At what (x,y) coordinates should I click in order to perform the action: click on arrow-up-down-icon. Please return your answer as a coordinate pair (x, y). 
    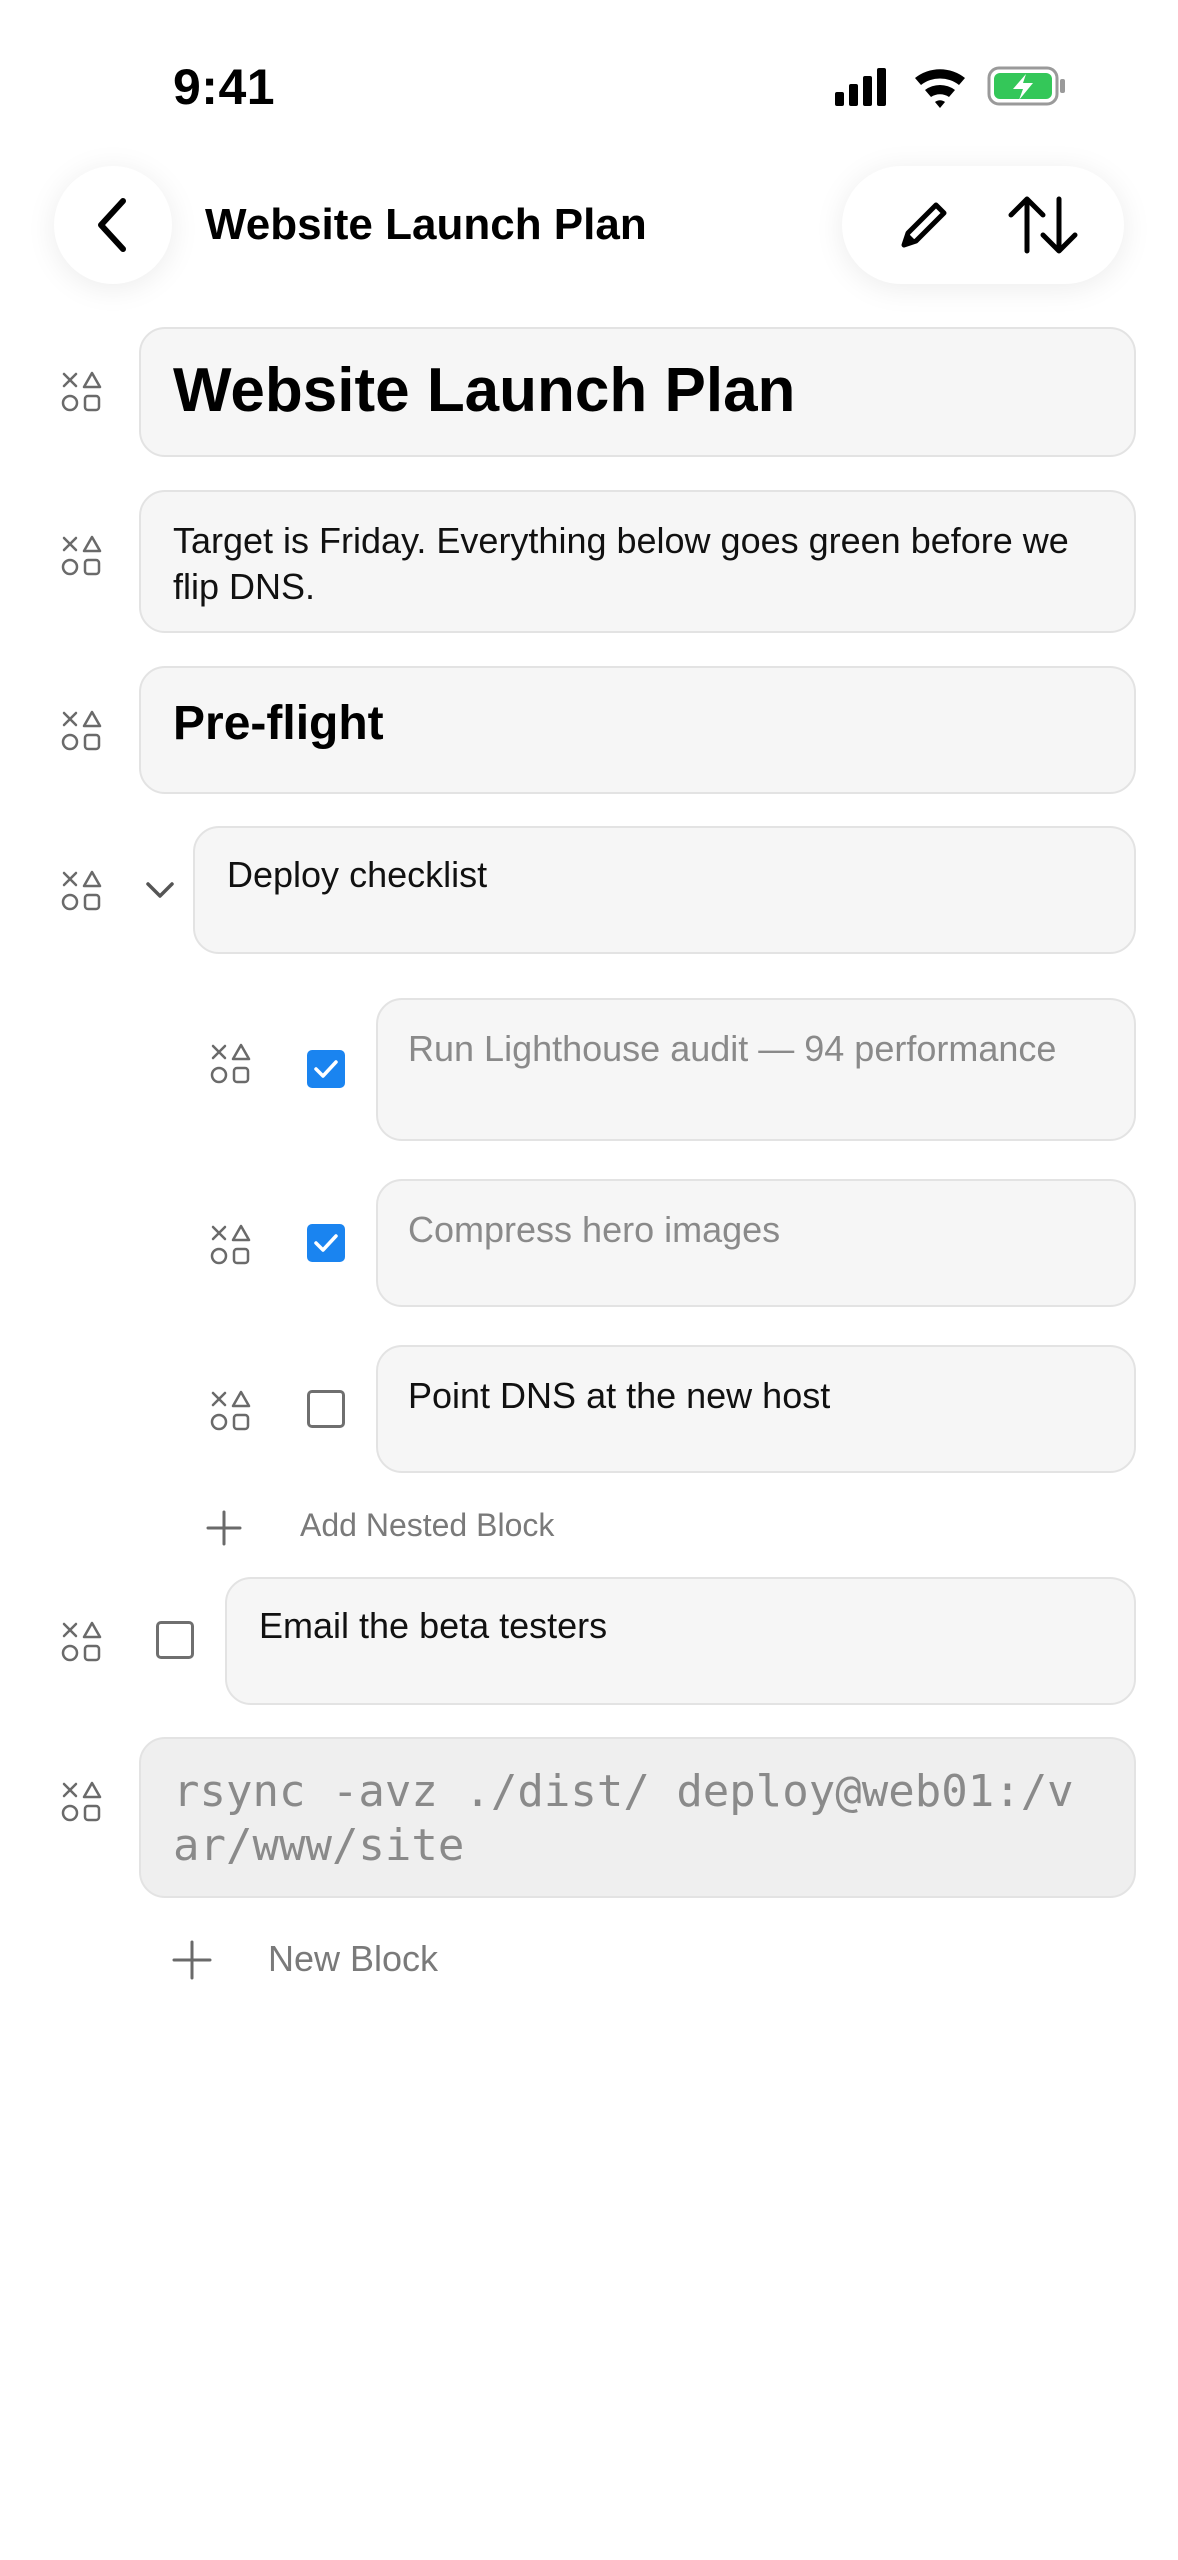
    Looking at the image, I should click on (1042, 225).